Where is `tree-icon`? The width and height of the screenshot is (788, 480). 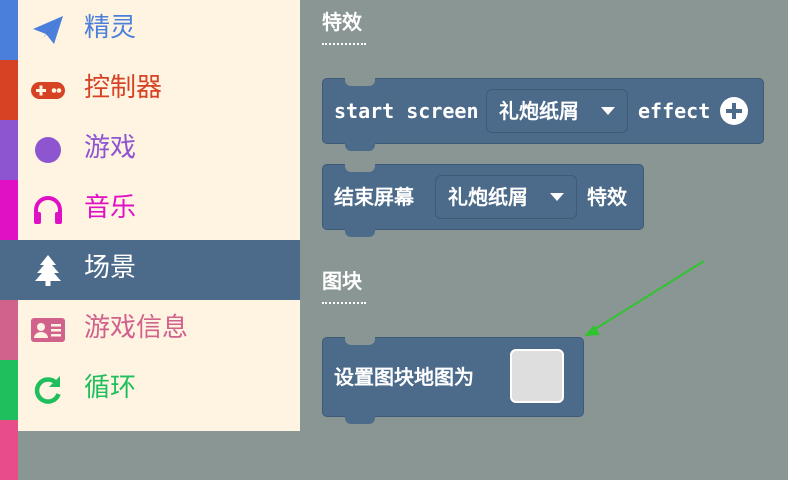 tree-icon is located at coordinates (48, 270).